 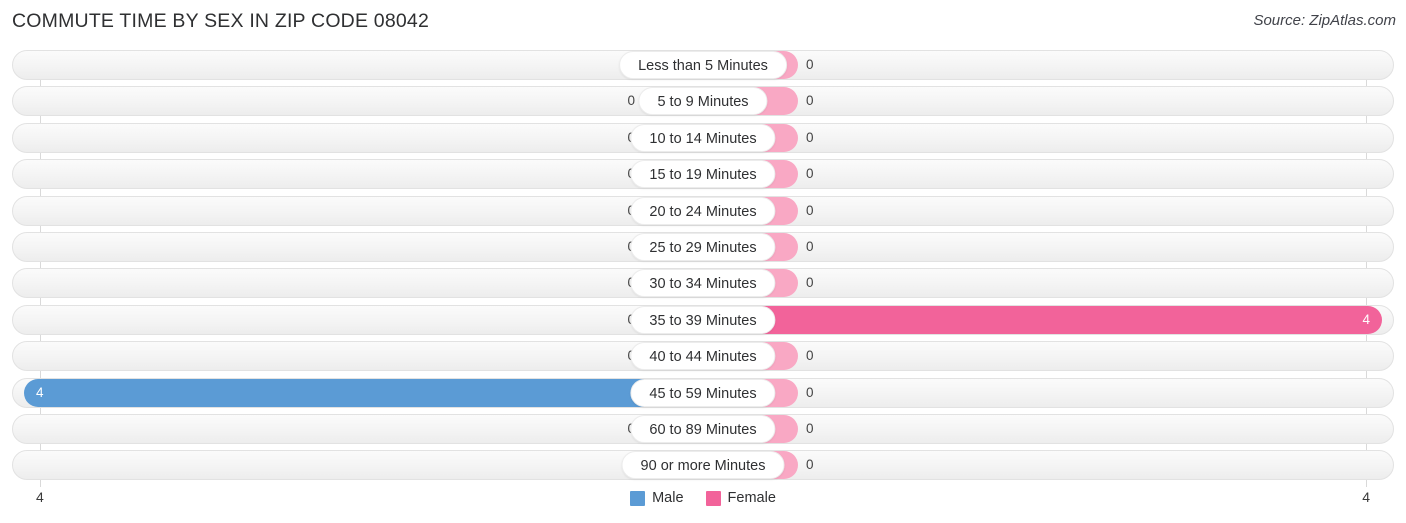 I want to click on category-label: 15 to 19 Minutes, so click(x=703, y=174).